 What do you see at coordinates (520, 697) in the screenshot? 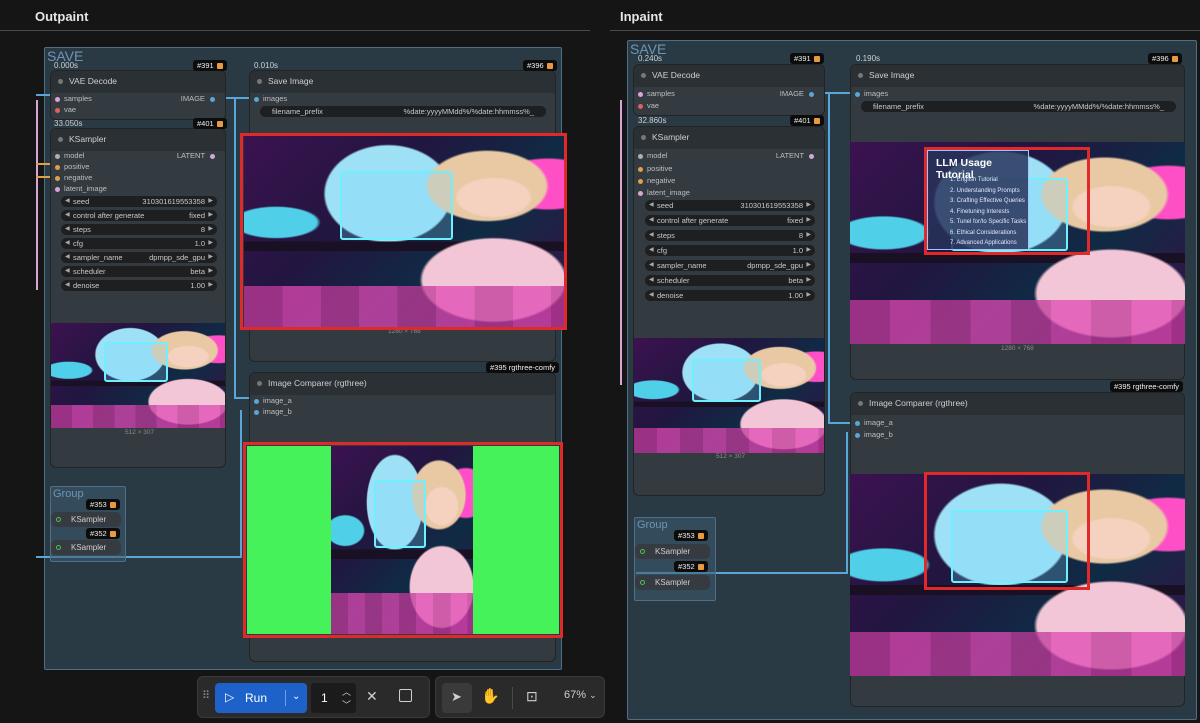
I see `canvas-toolbar: ➤ ✋ ⊡ 67% ⌄` at bounding box center [520, 697].